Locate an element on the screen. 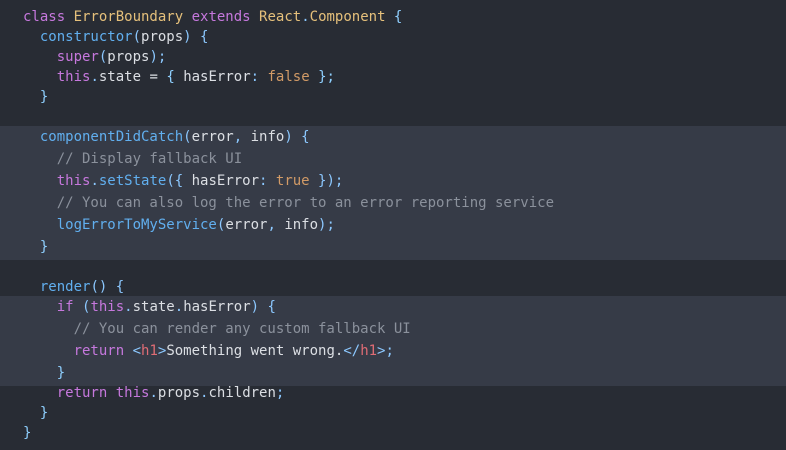 This screenshot has width=786, height=450. code-line: return this.props.children; is located at coordinates (154, 393).